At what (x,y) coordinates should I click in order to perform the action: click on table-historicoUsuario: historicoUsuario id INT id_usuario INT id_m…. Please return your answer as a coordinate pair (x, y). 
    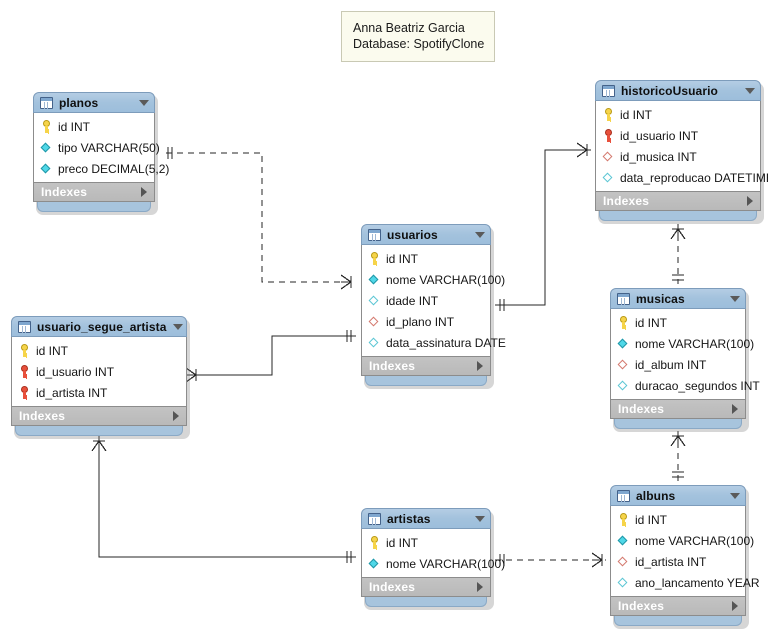
    Looking at the image, I should click on (681, 152).